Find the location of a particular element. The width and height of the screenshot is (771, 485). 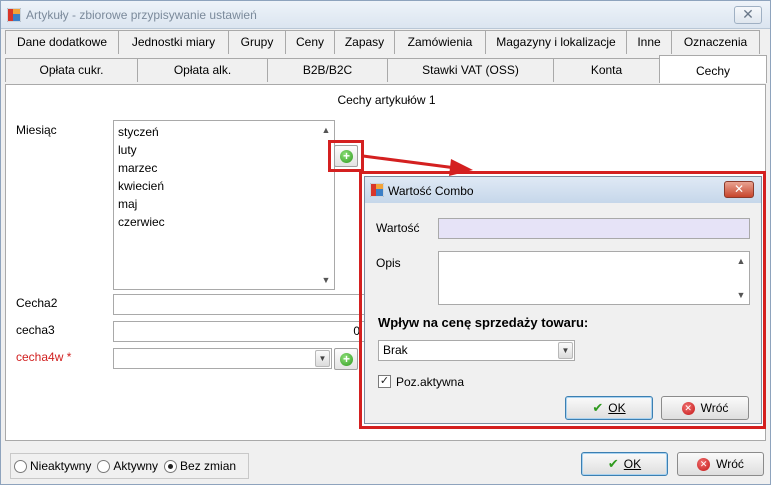

radio-label: Aktywny is located at coordinates (136, 466).